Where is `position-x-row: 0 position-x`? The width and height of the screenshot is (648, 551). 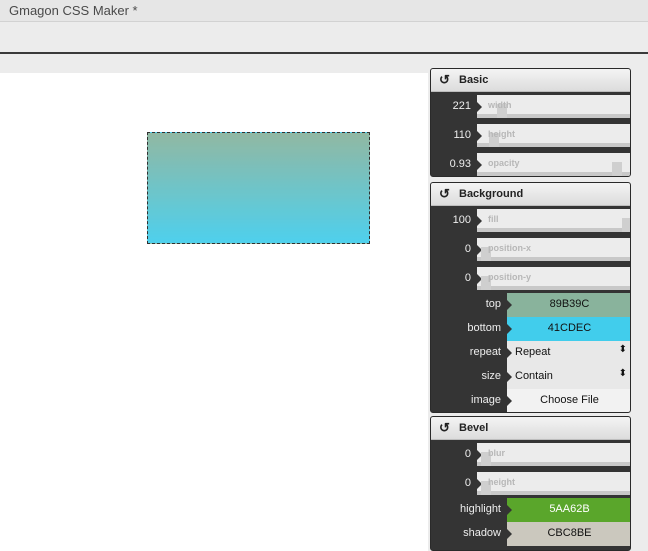 position-x-row: 0 position-x is located at coordinates (530, 249).